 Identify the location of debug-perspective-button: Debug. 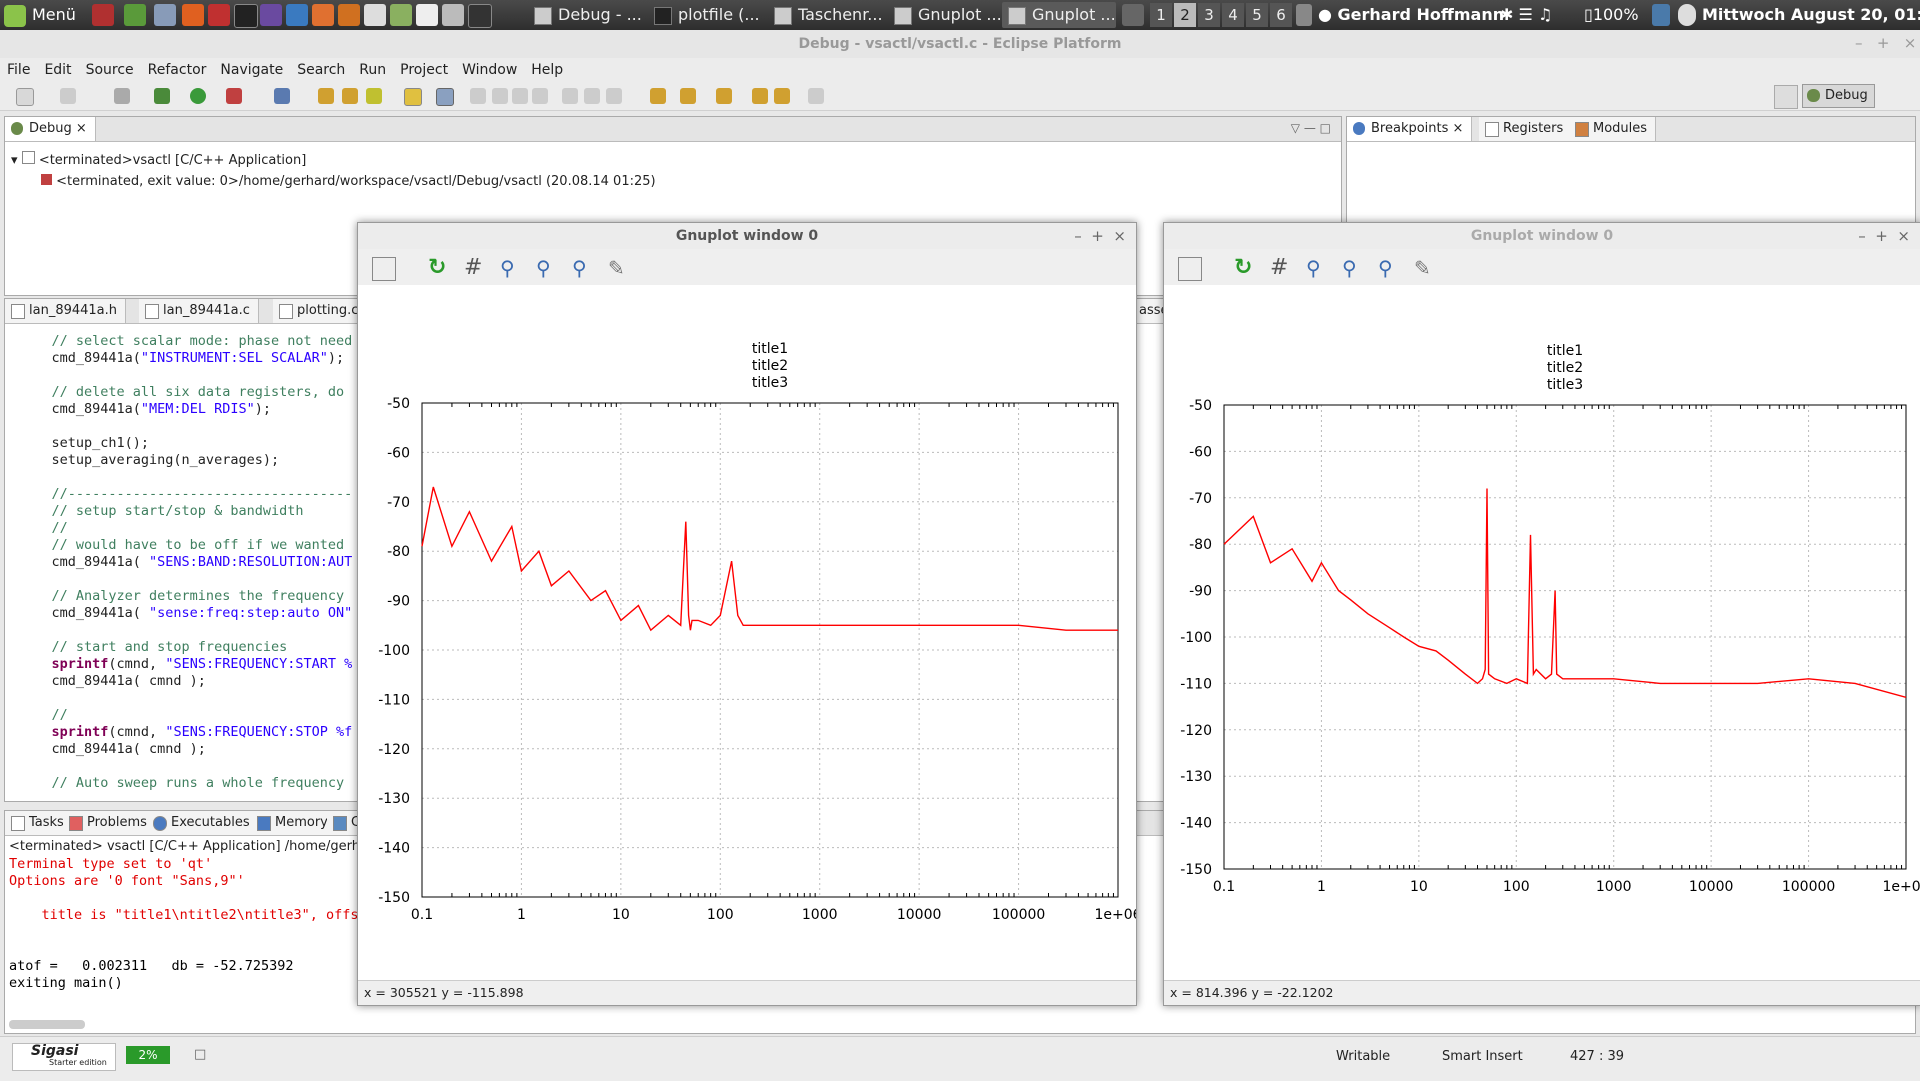
(1838, 96).